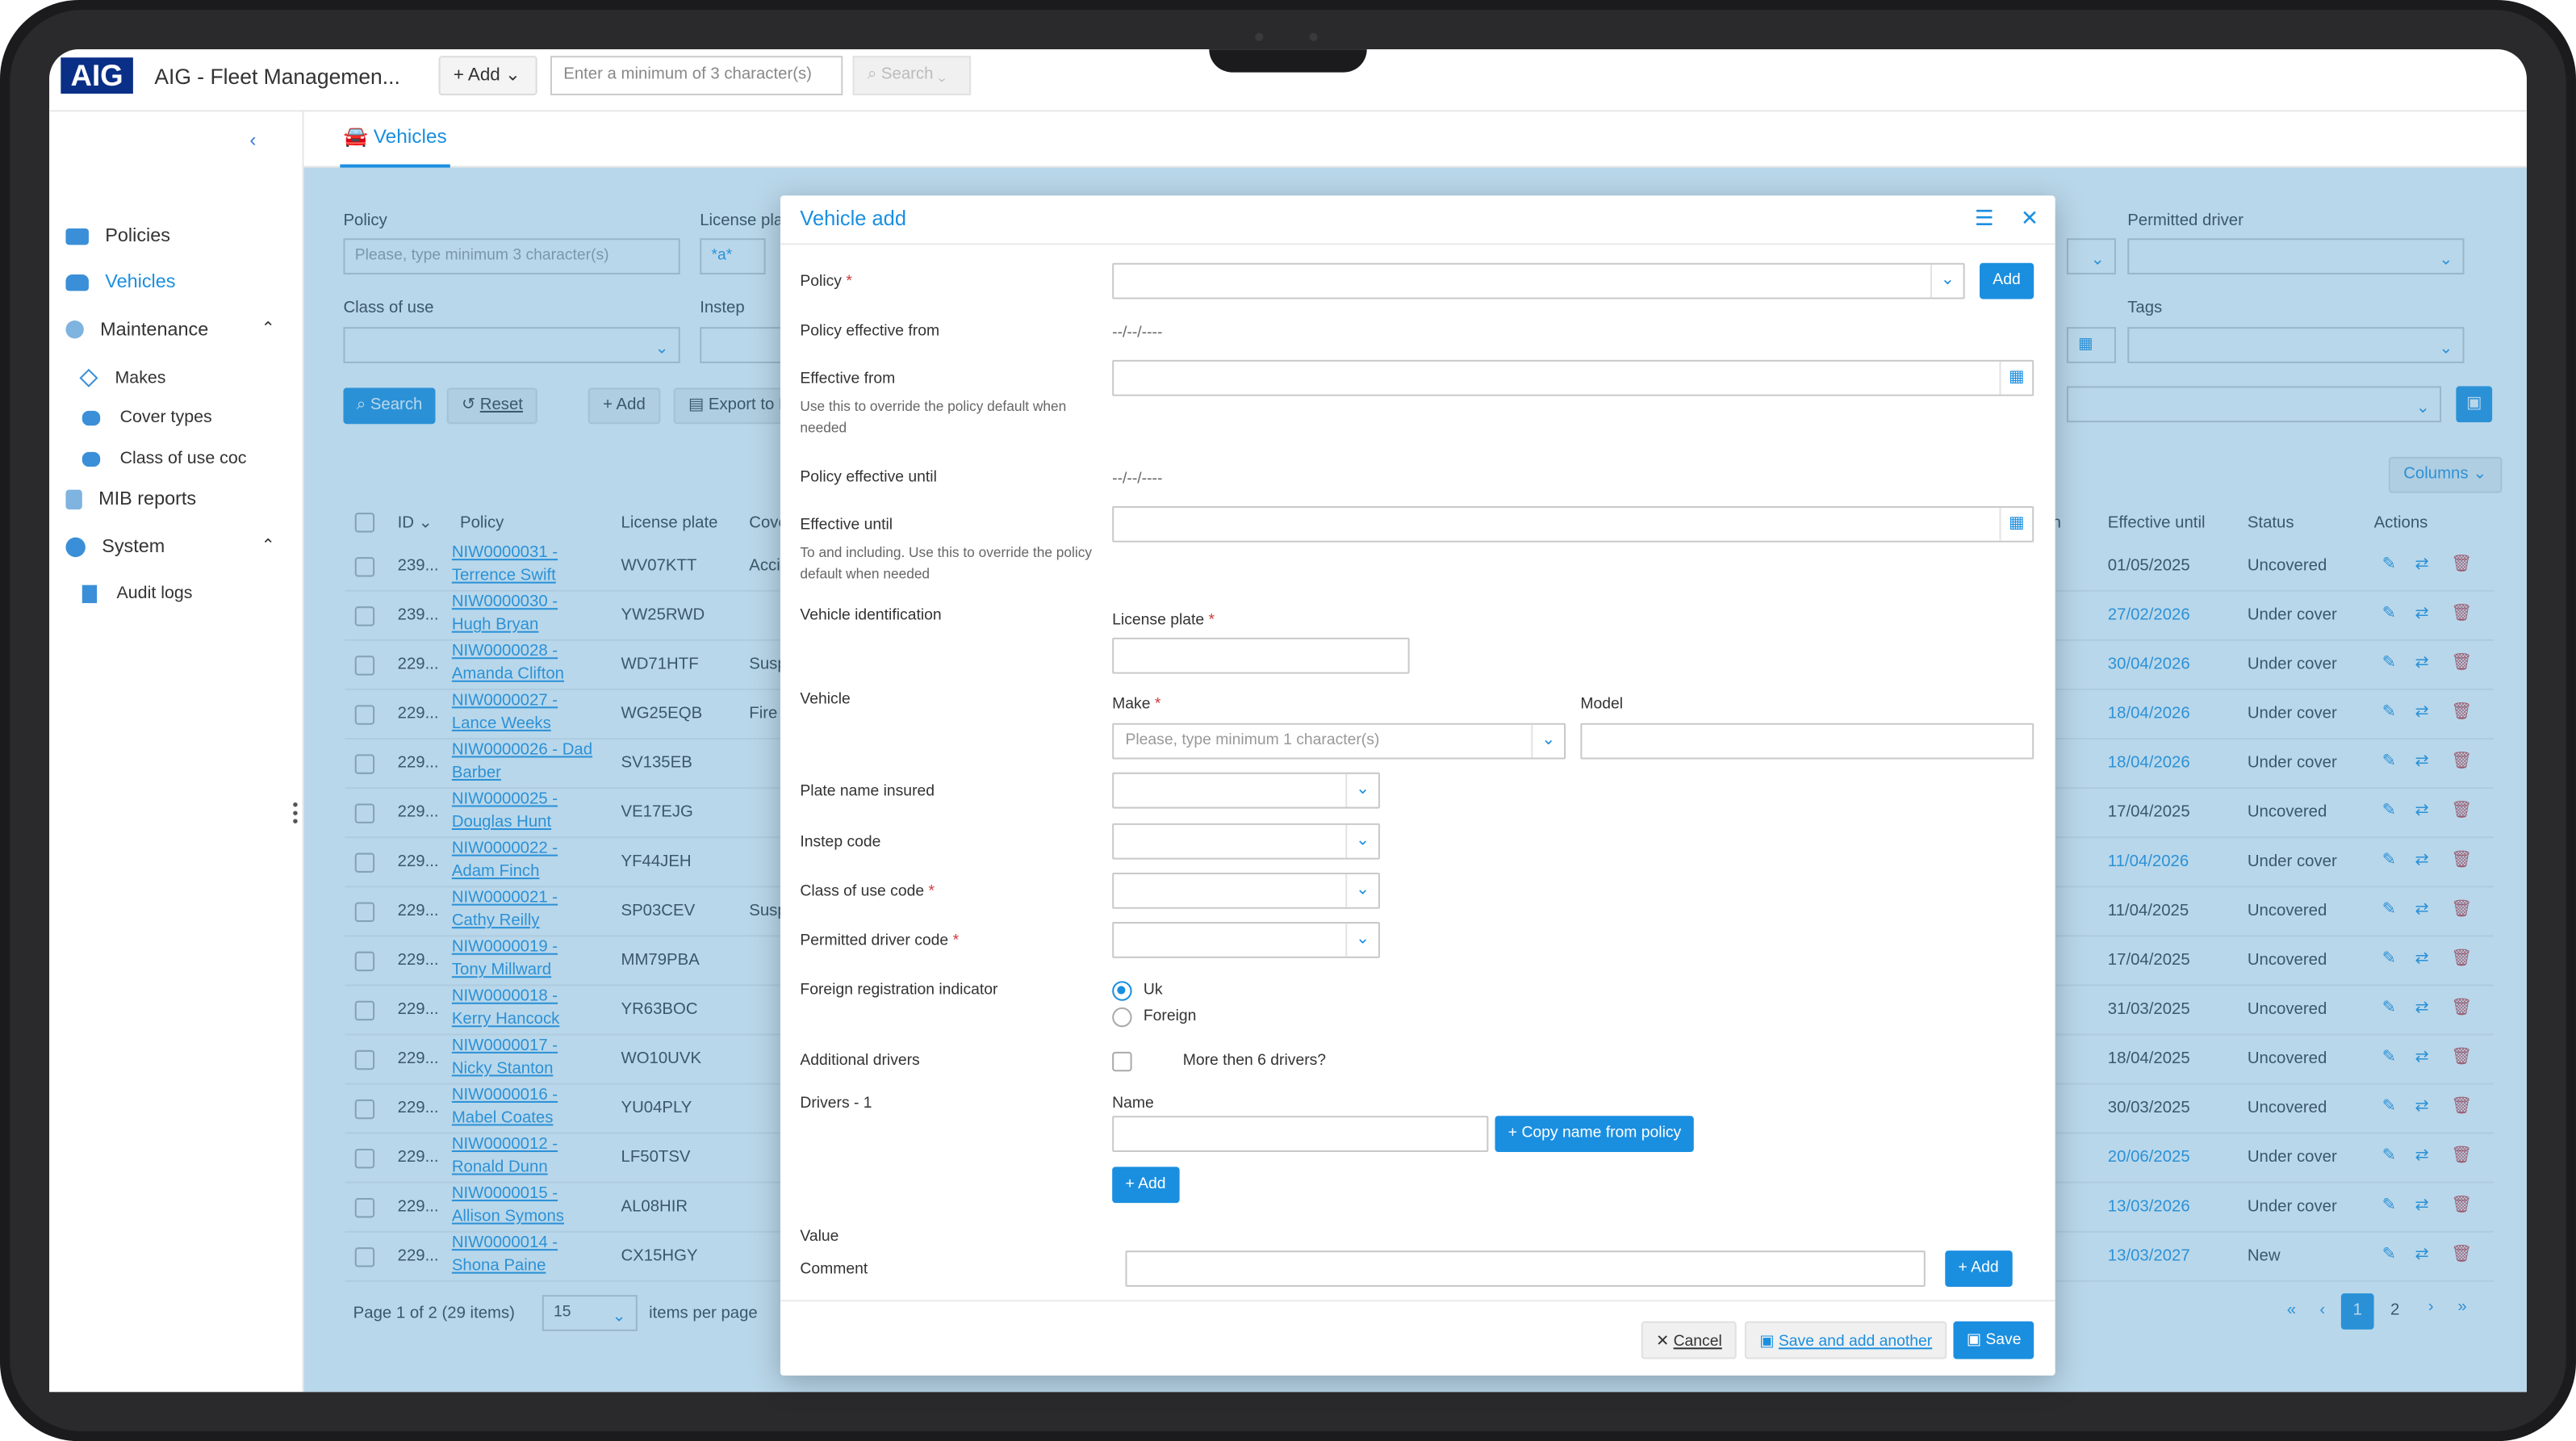  Describe the element at coordinates (252, 140) in the screenshot. I see `collapse-sidebar-icon: ‹` at that location.